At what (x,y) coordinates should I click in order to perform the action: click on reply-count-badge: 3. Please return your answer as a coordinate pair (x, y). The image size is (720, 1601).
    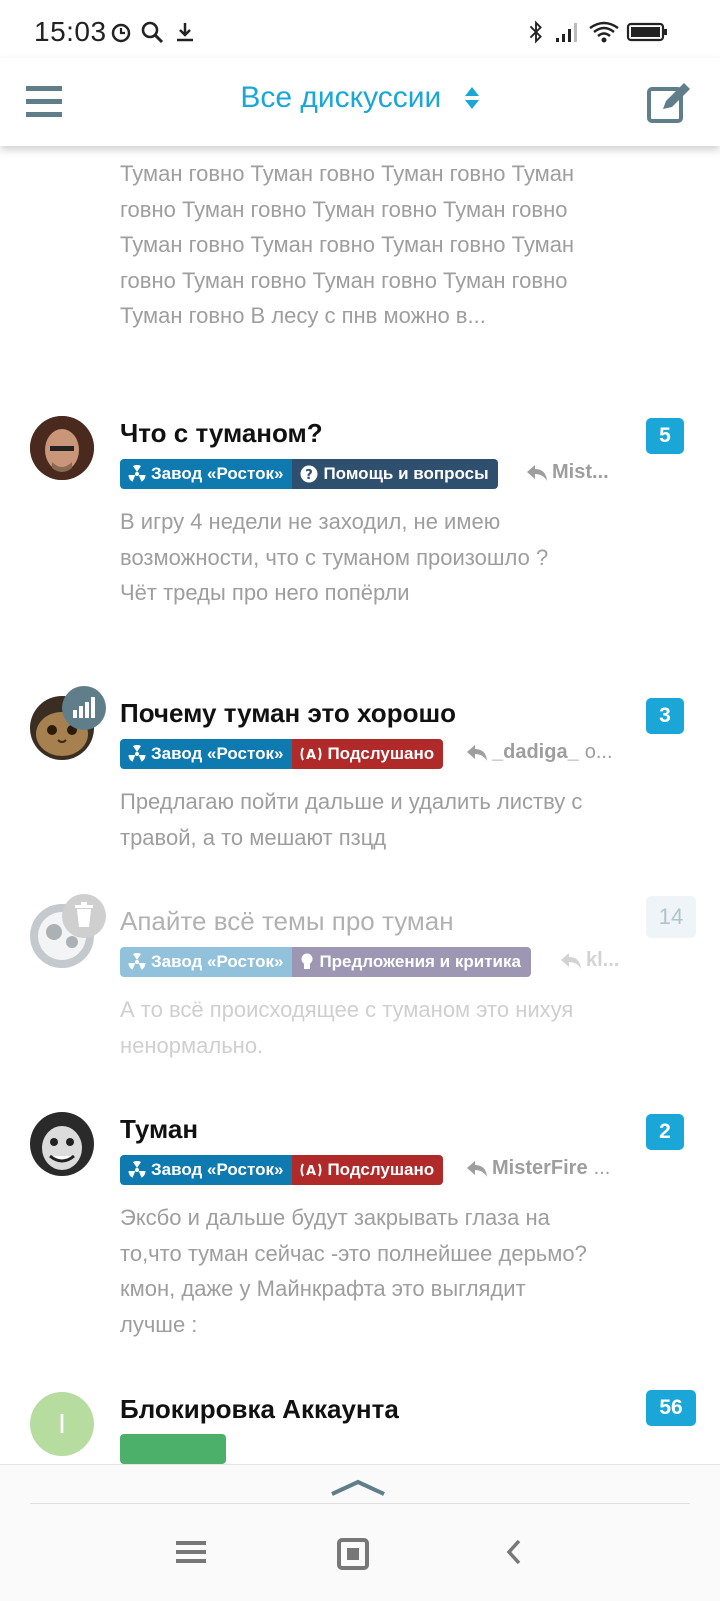
    Looking at the image, I should click on (665, 716).